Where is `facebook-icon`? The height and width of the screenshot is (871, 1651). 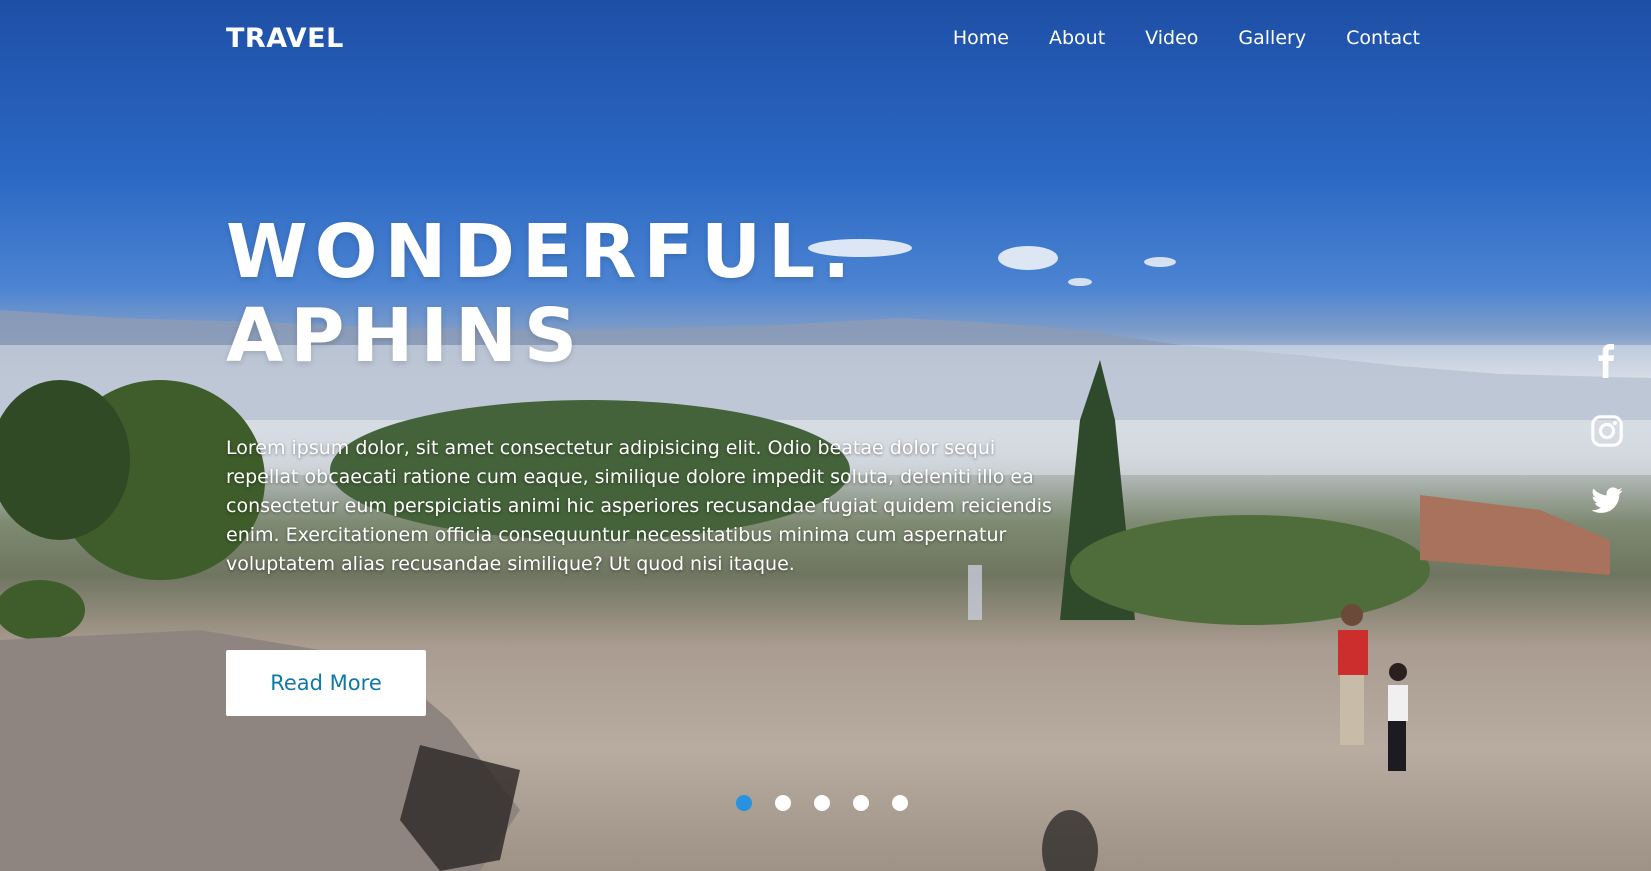
facebook-icon is located at coordinates (1607, 361).